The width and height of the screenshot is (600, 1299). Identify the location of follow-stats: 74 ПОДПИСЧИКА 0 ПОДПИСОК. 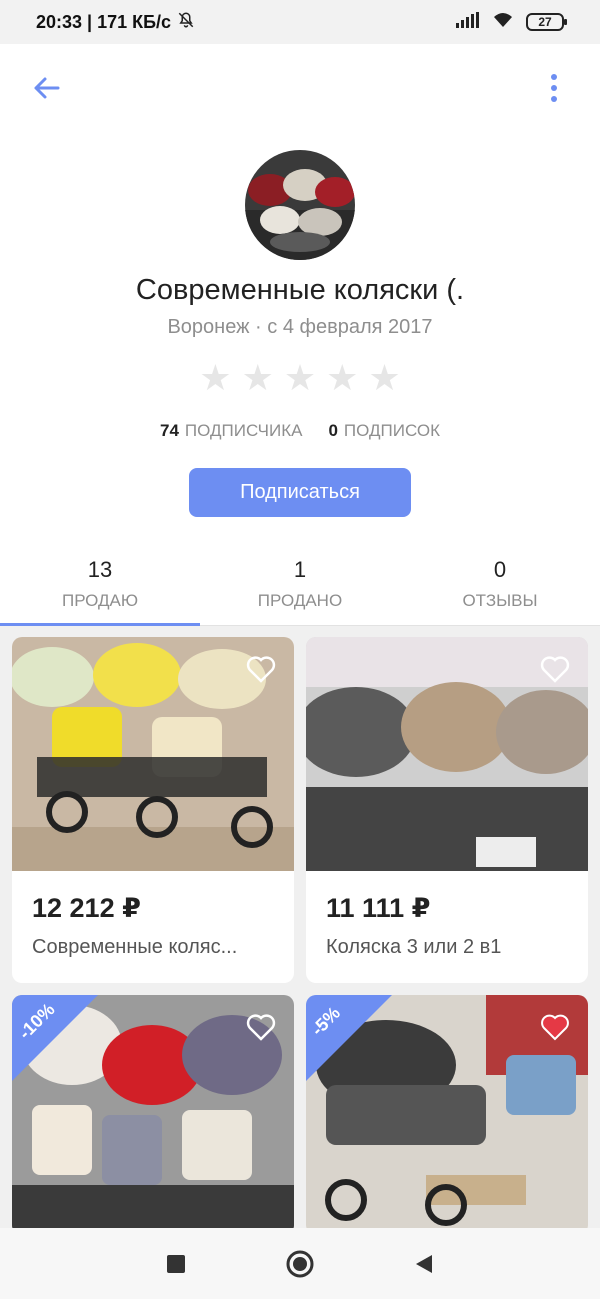
(300, 431).